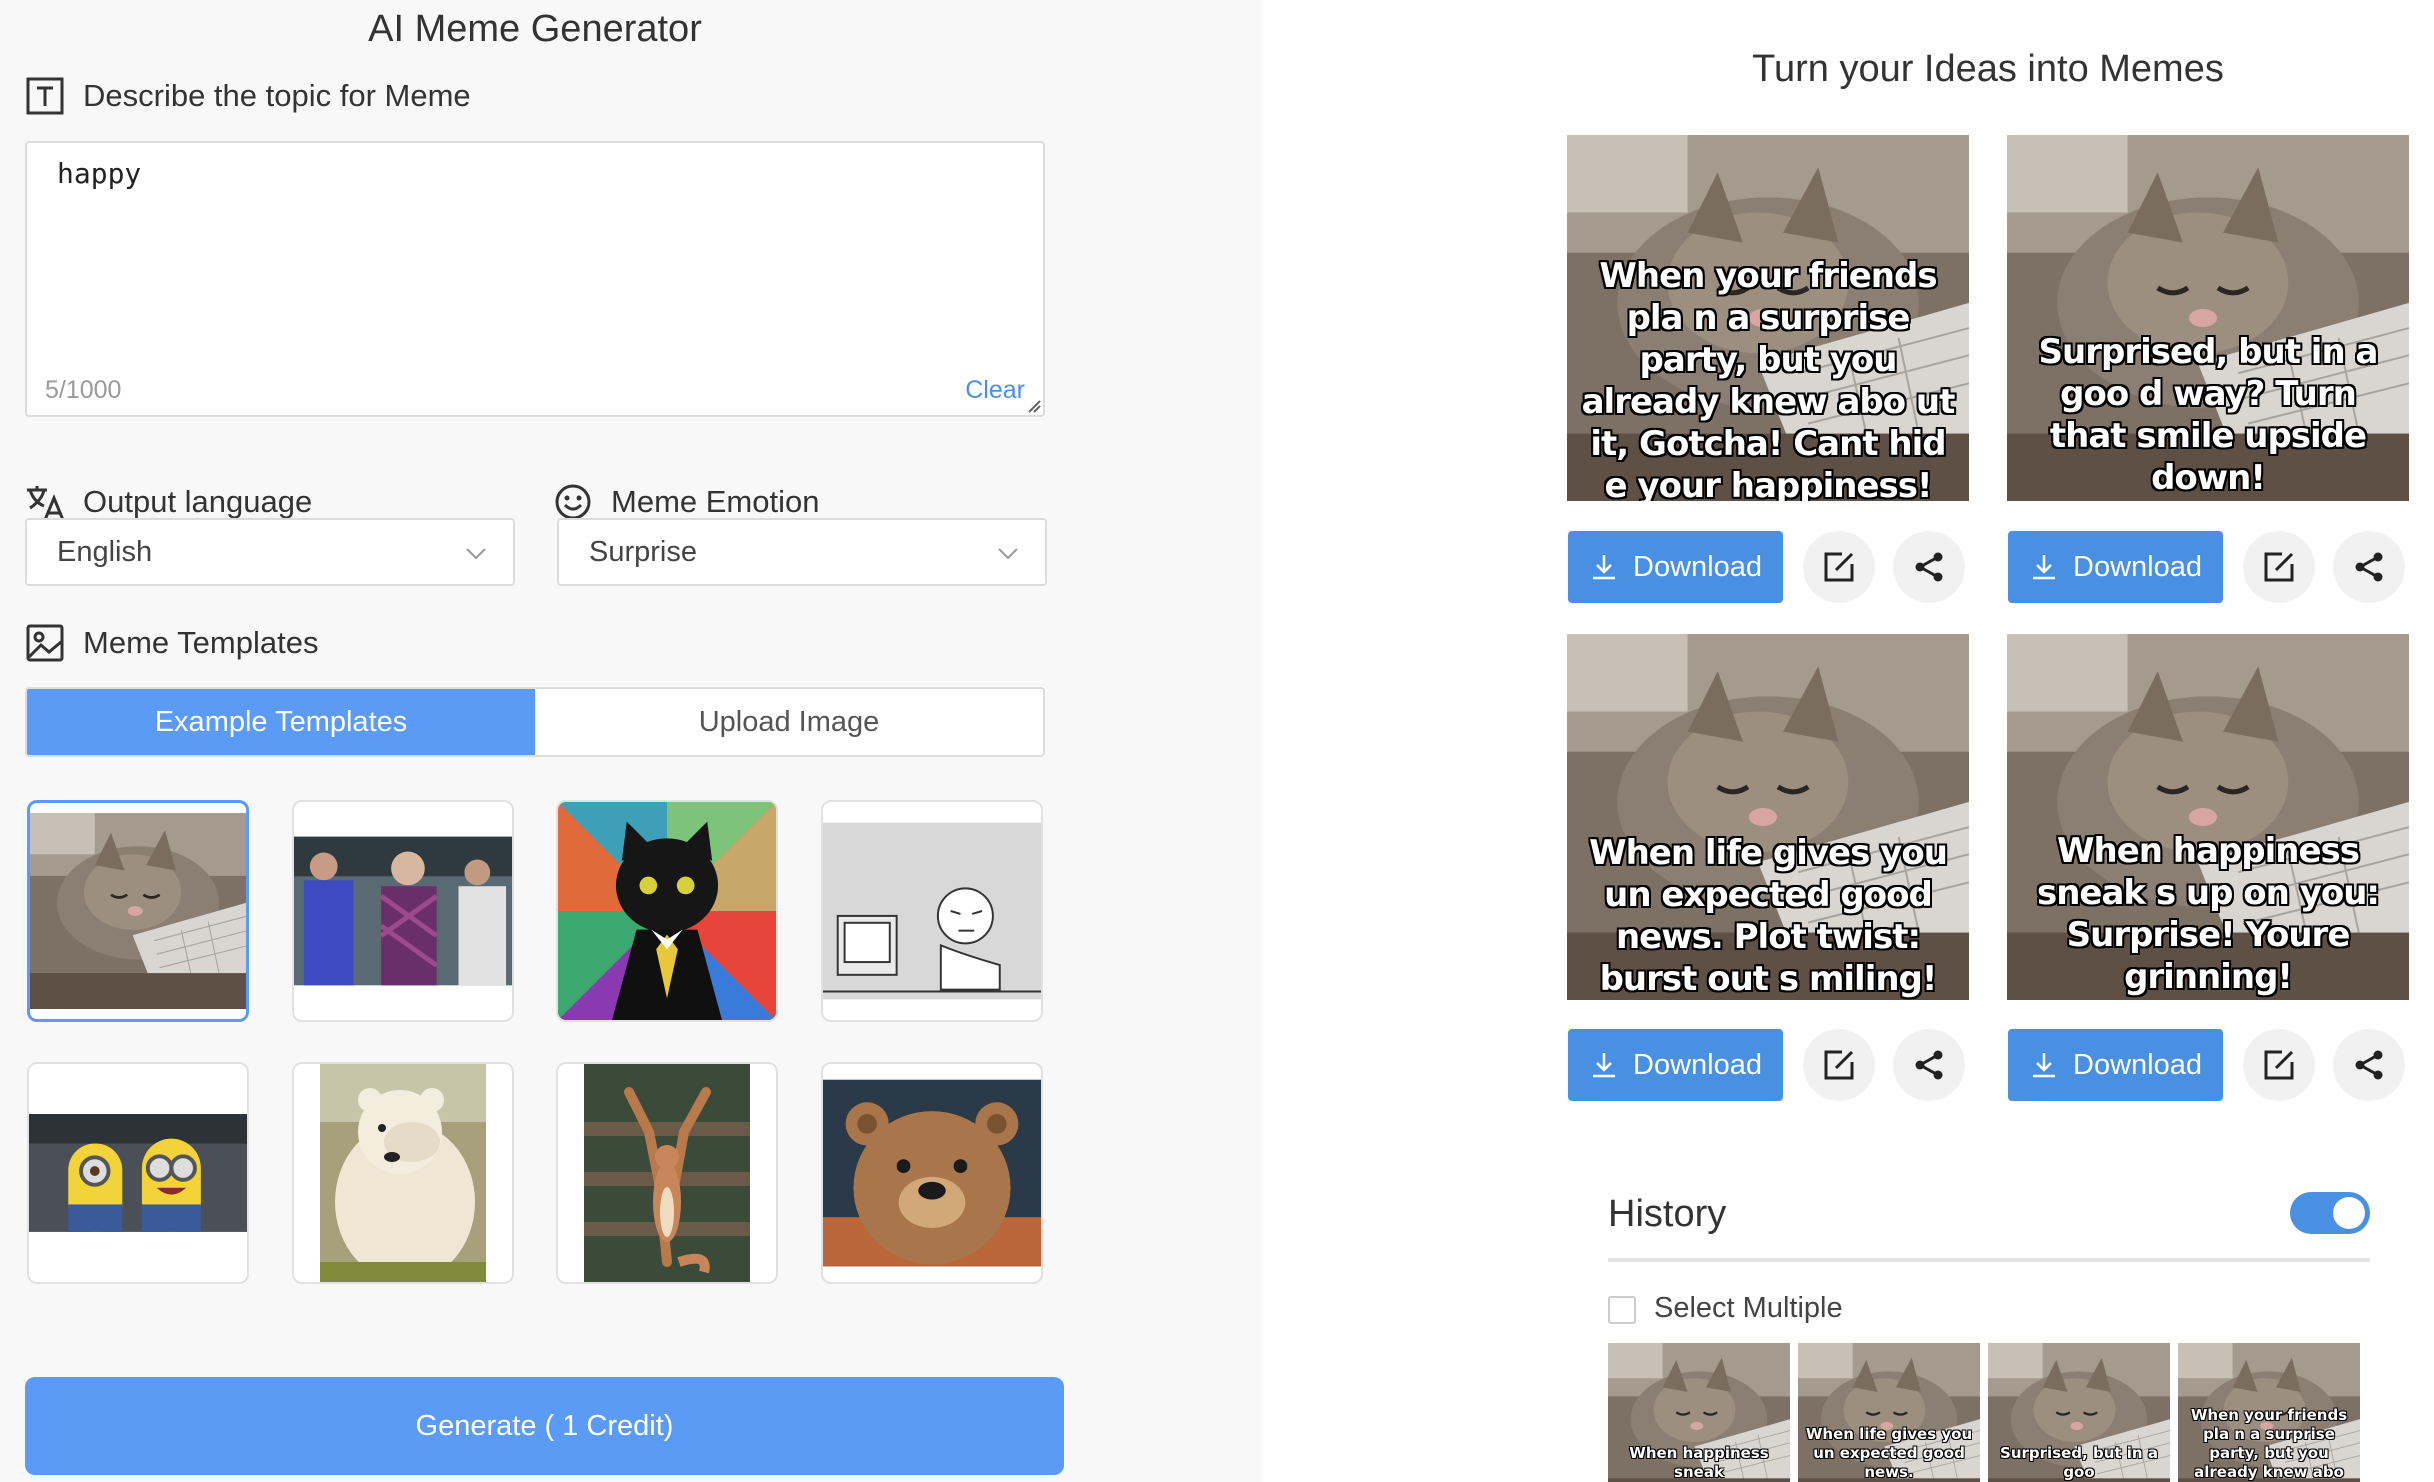 The height and width of the screenshot is (1482, 2434). I want to click on template-computer-guy, so click(932, 911).